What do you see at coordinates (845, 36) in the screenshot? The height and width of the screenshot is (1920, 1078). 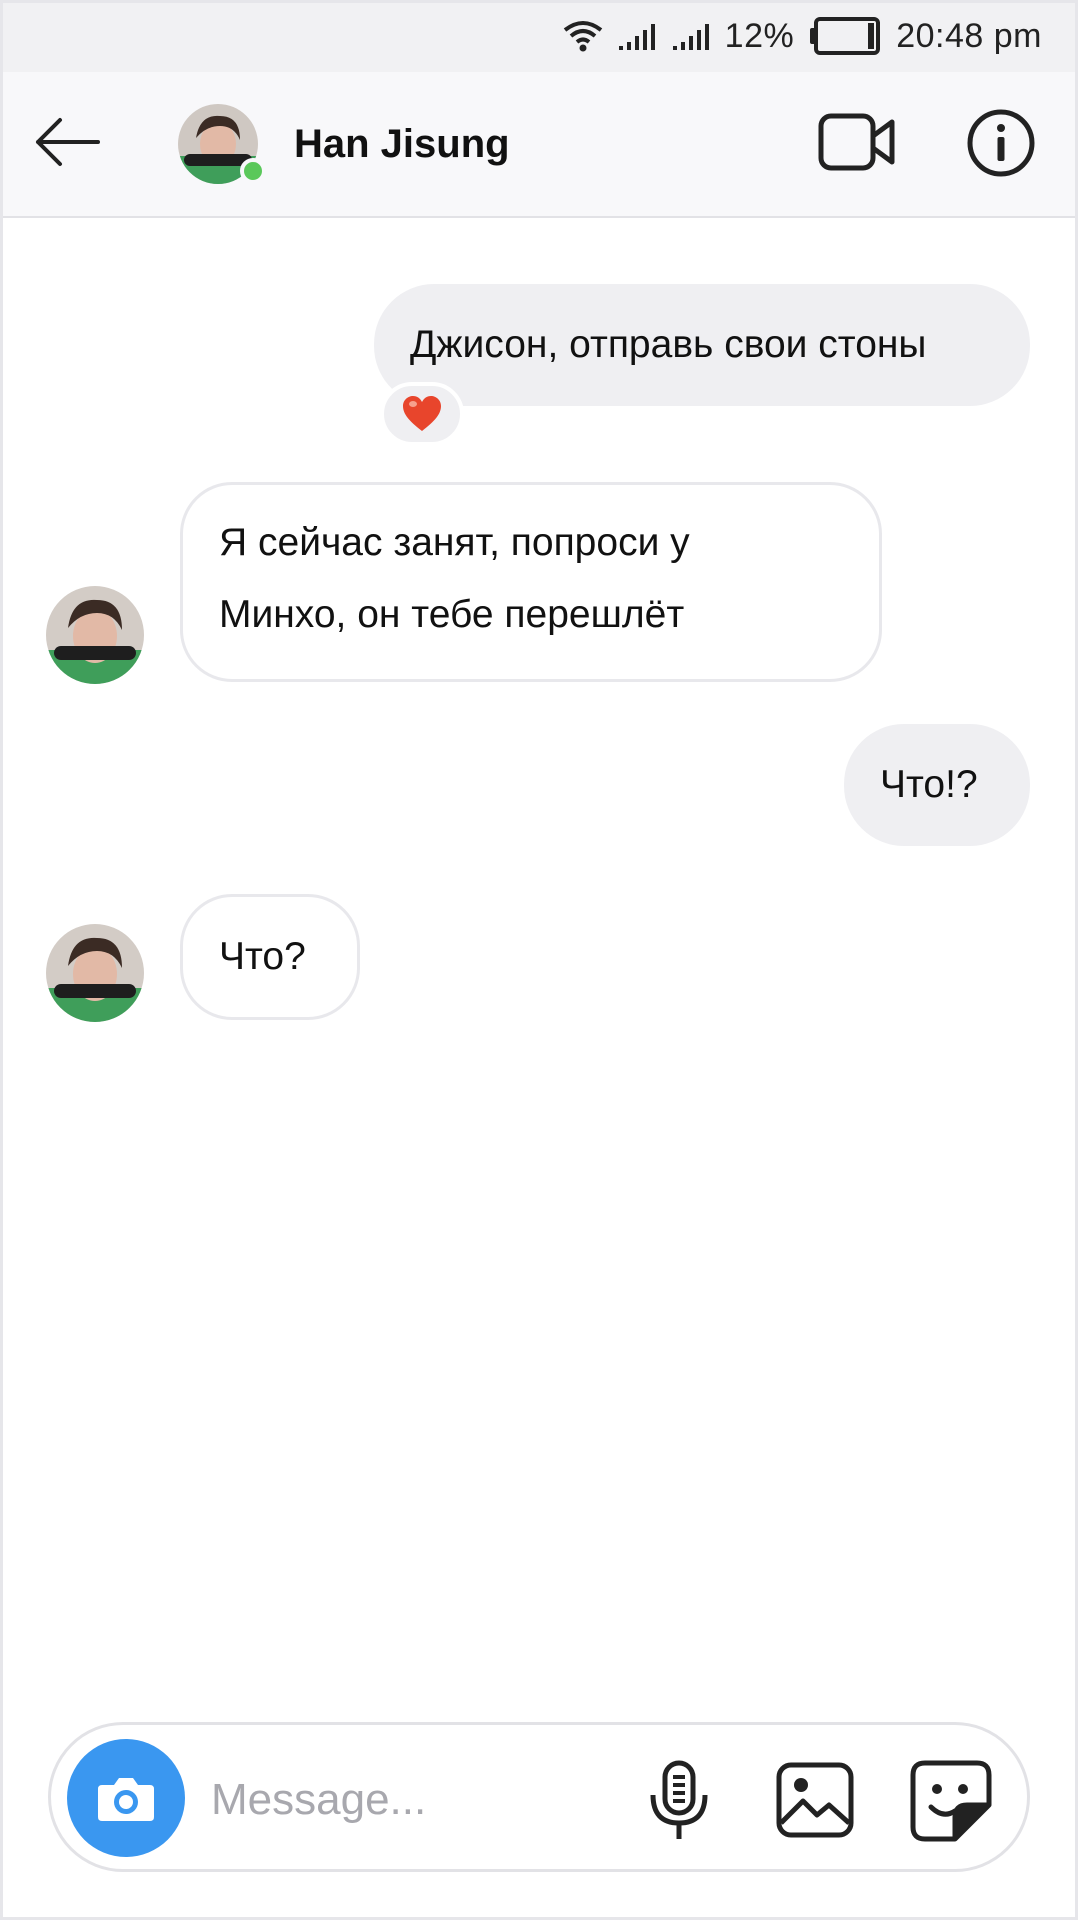 I see `battery-icon` at bounding box center [845, 36].